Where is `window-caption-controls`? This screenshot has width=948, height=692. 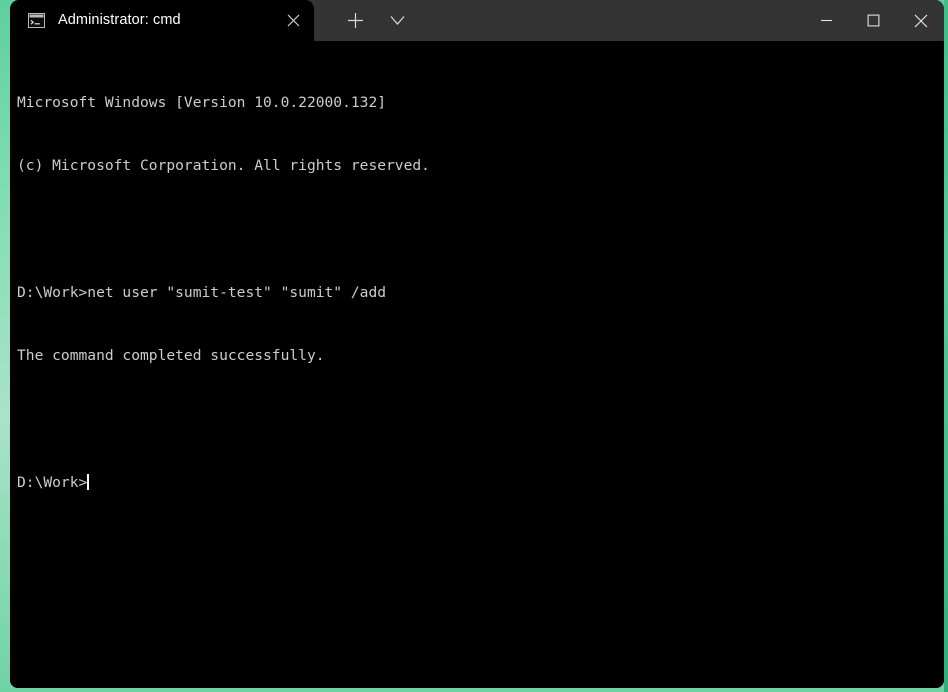
window-caption-controls is located at coordinates (873, 20).